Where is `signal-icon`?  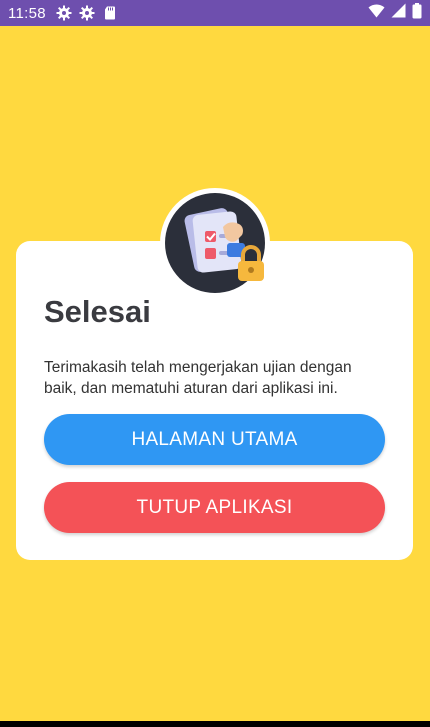 signal-icon is located at coordinates (398, 13).